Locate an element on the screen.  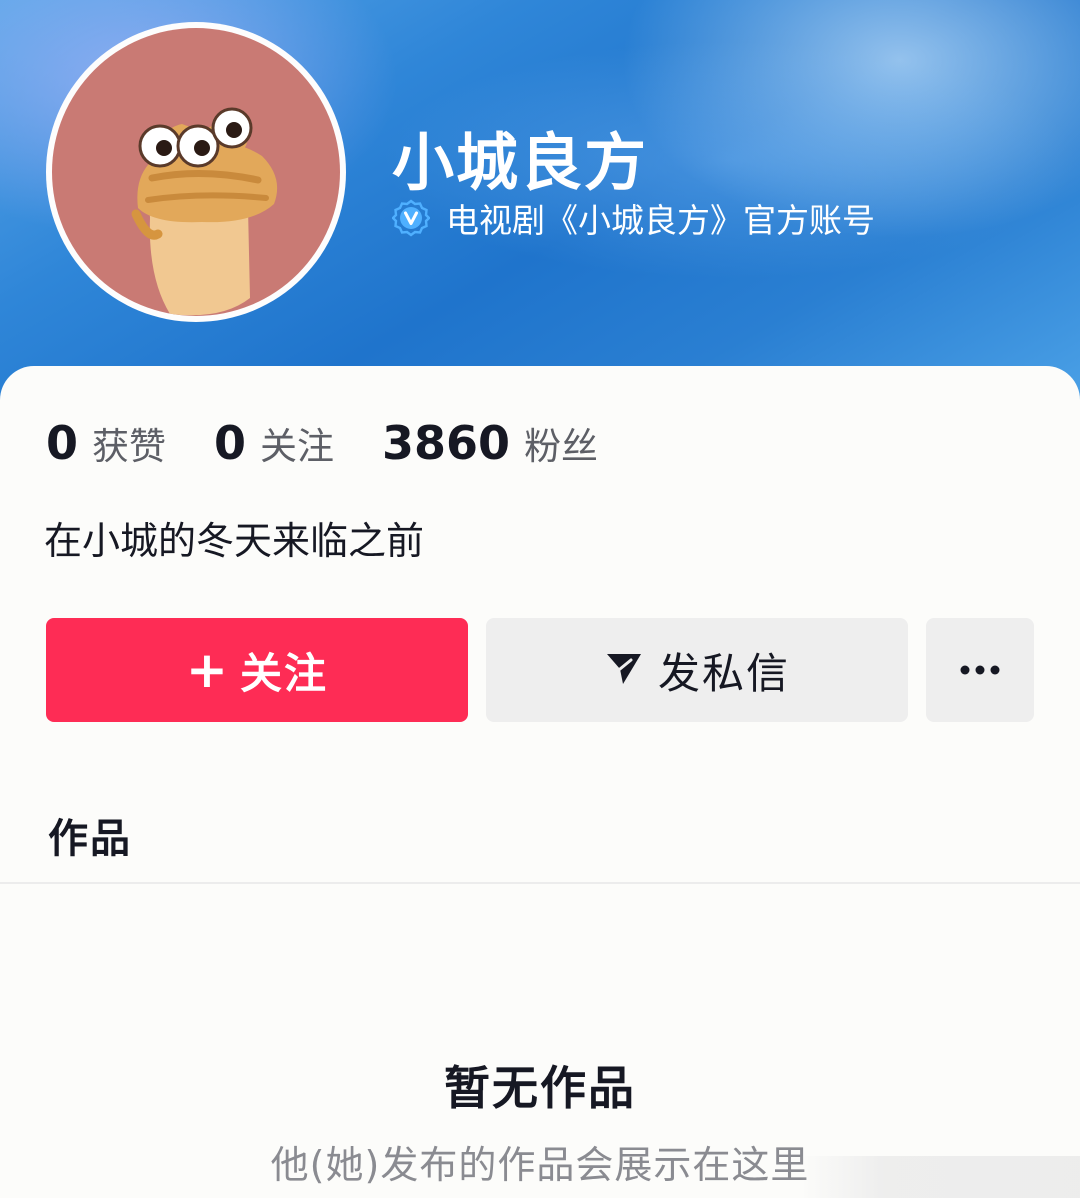
stats-row: 0 获赞 0 关注 3860 粉丝 is located at coordinates (346, 443).